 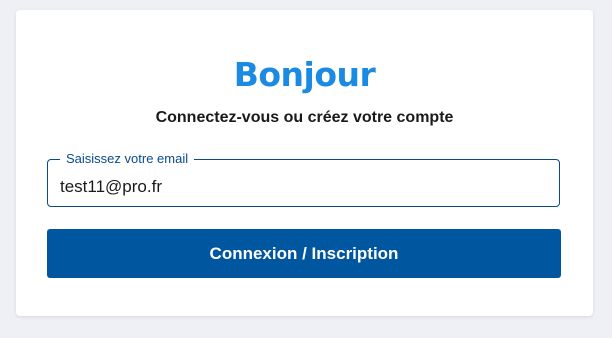 What do you see at coordinates (304, 74) in the screenshot?
I see `page-title: Bonjour` at bounding box center [304, 74].